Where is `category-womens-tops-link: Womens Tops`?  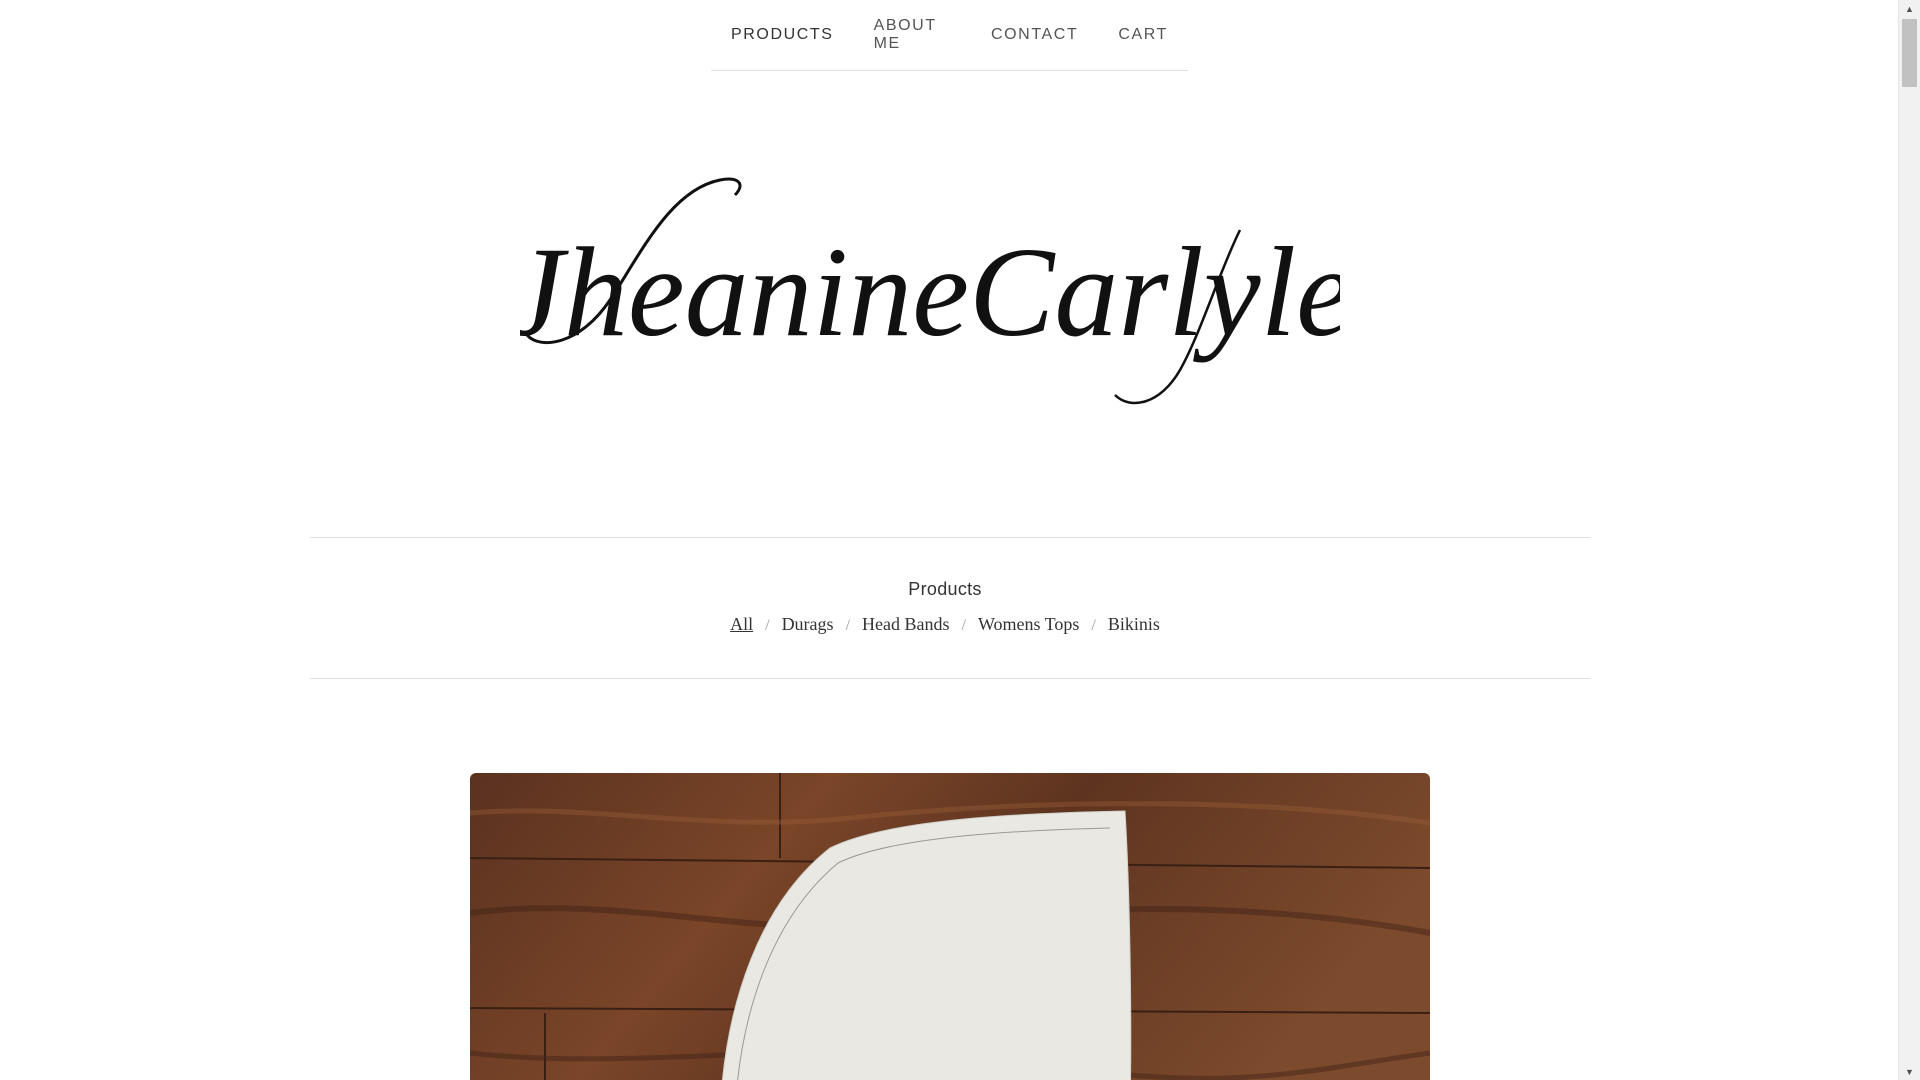
category-womens-tops-link: Womens Tops is located at coordinates (1028, 624).